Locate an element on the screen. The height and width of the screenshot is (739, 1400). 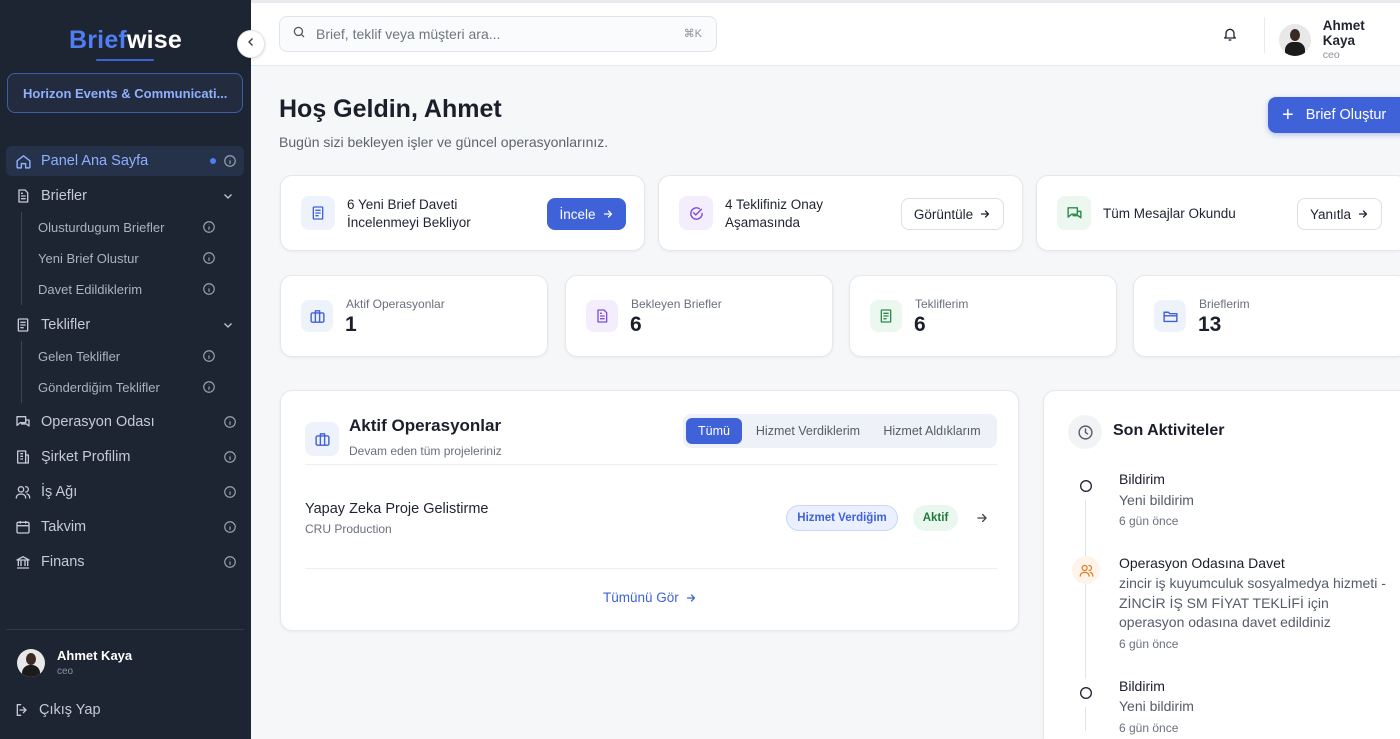
tab-services-received: Hizmet Aldıklarım is located at coordinates (932, 431).